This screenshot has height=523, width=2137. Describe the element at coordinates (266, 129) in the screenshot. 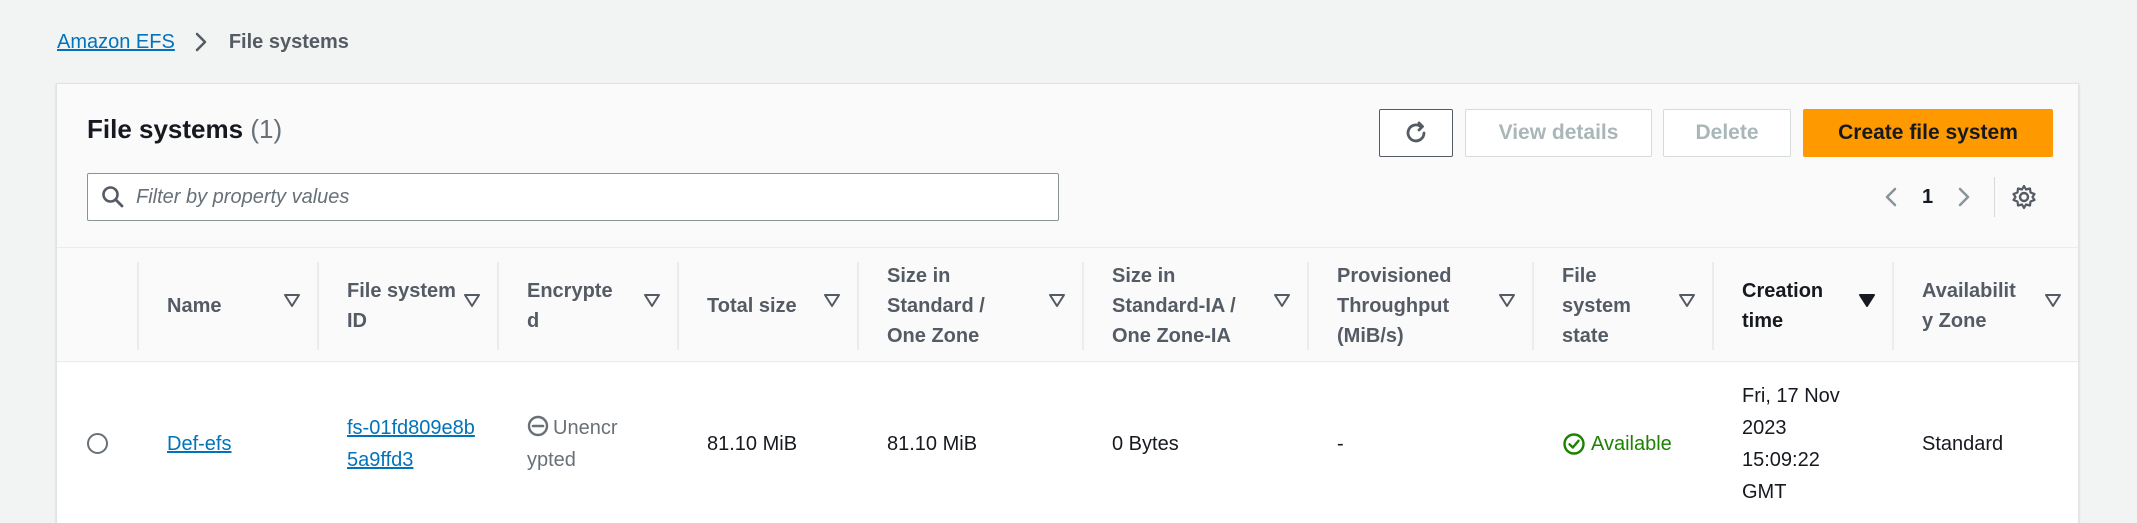

I see `panel-title-count: (1)` at that location.